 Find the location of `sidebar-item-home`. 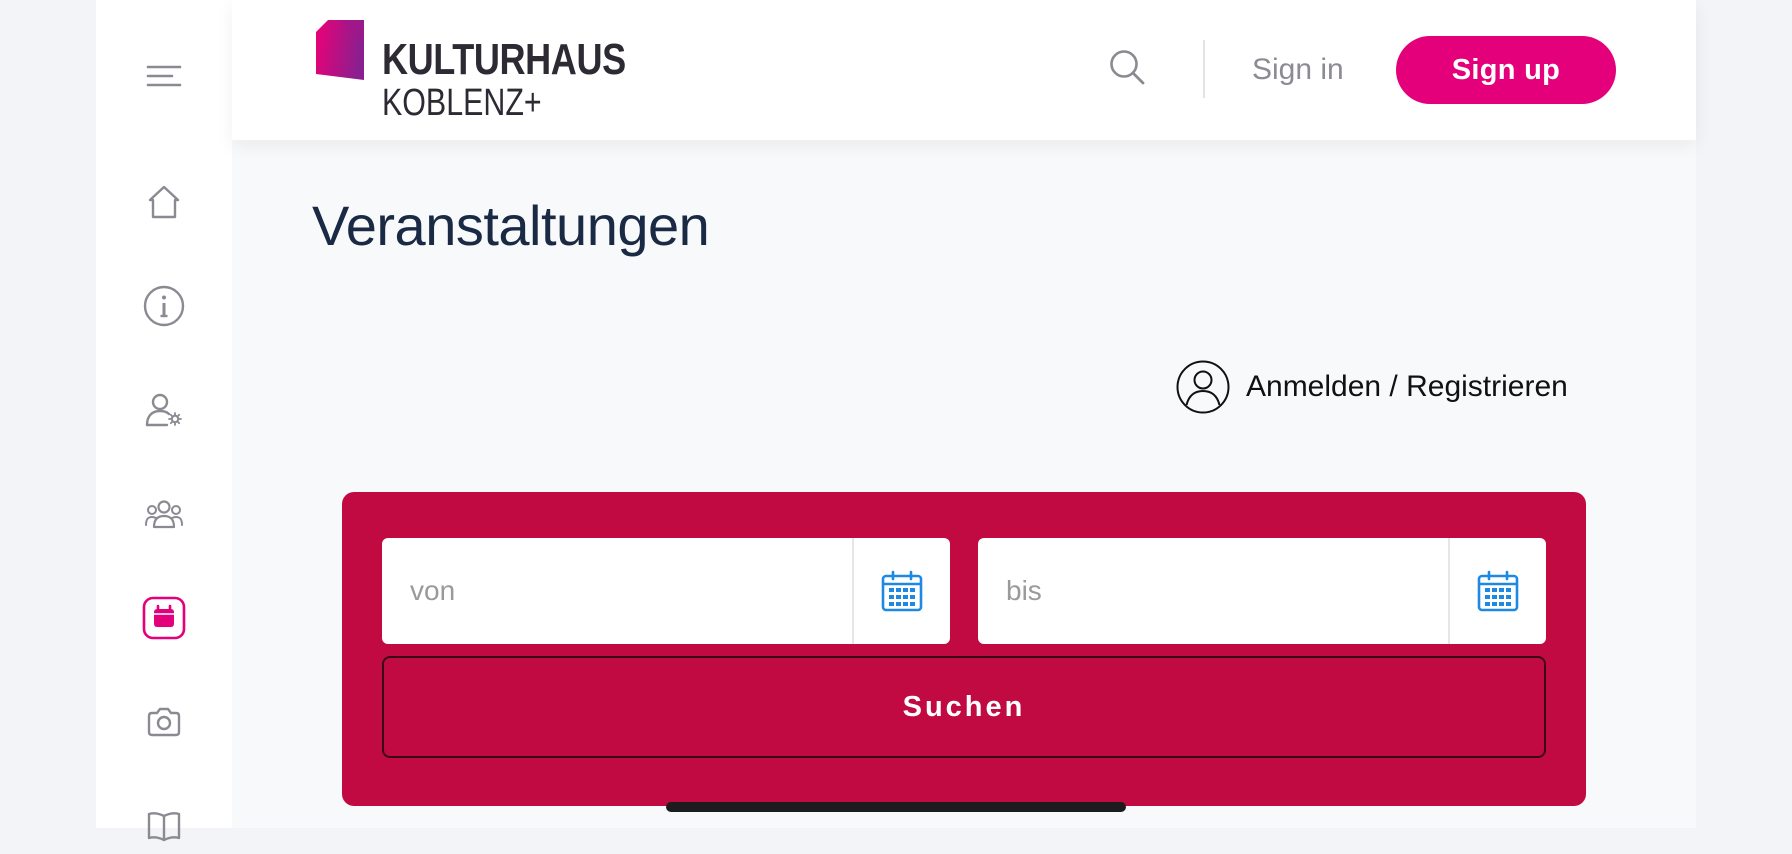

sidebar-item-home is located at coordinates (164, 202).